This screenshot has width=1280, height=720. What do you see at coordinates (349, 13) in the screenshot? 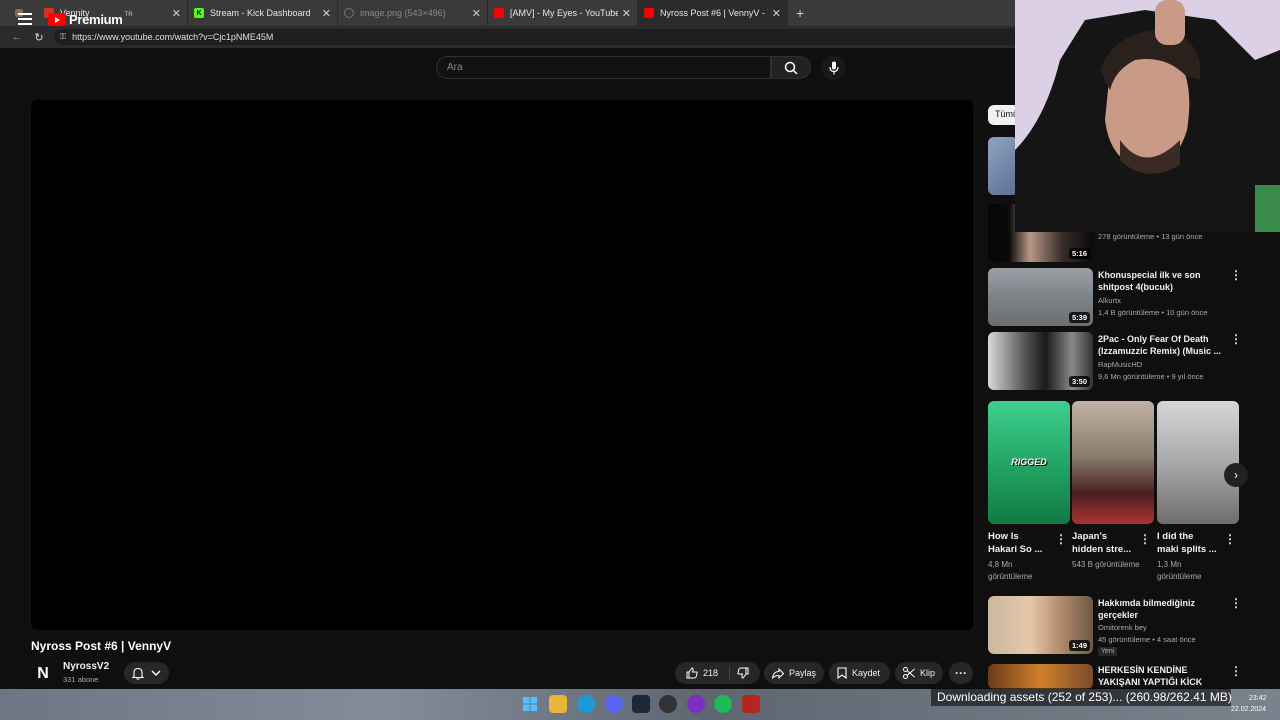
I see `globe-icon` at bounding box center [349, 13].